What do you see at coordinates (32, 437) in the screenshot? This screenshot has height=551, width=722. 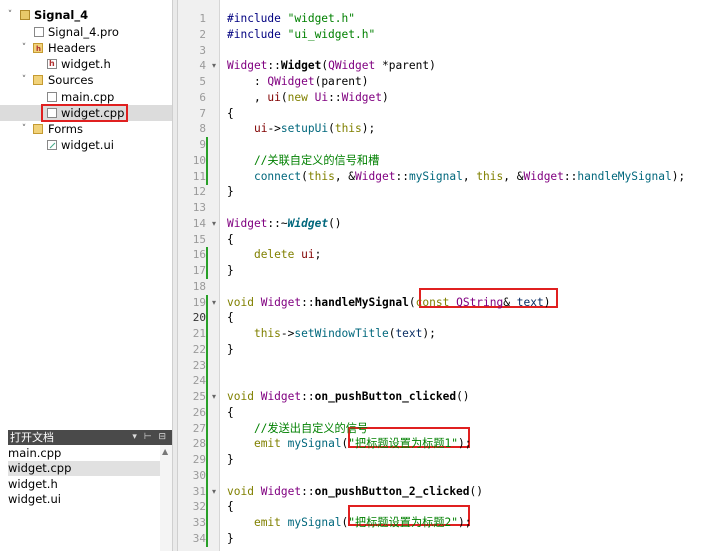 I see `open-documents-title: 打开文档` at bounding box center [32, 437].